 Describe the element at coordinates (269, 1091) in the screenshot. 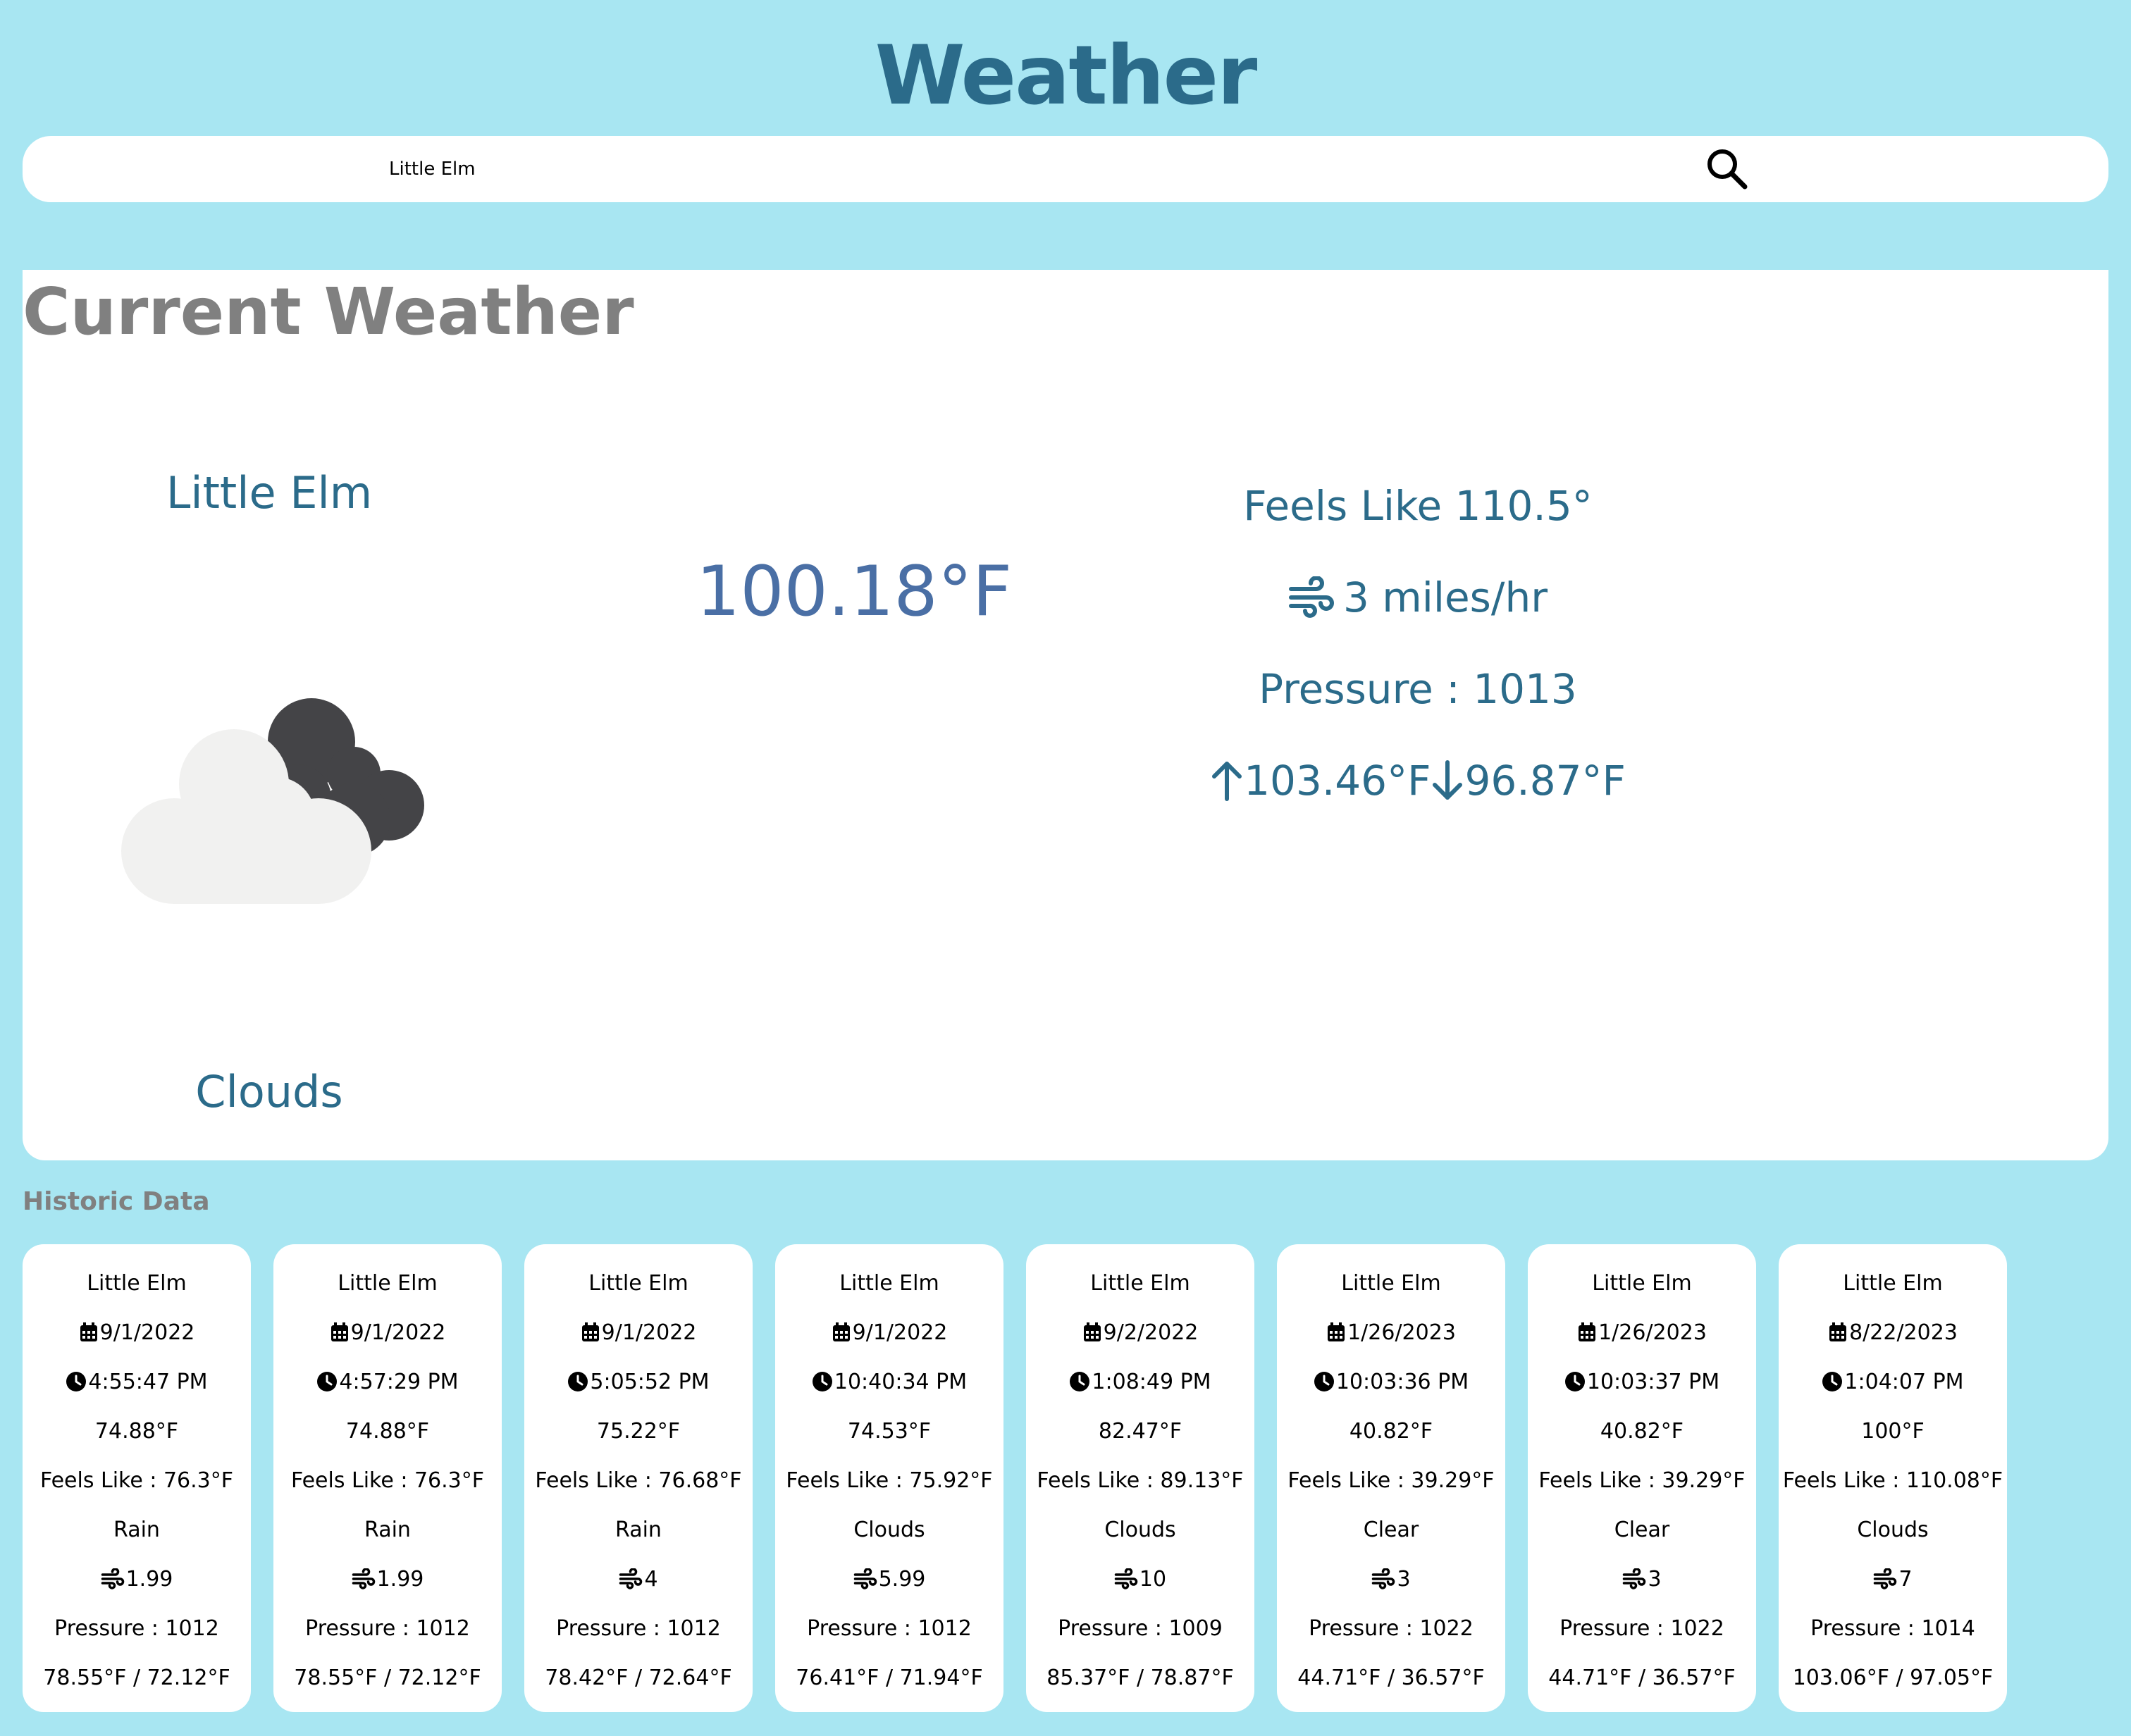

I see `current-condition: Clouds` at that location.